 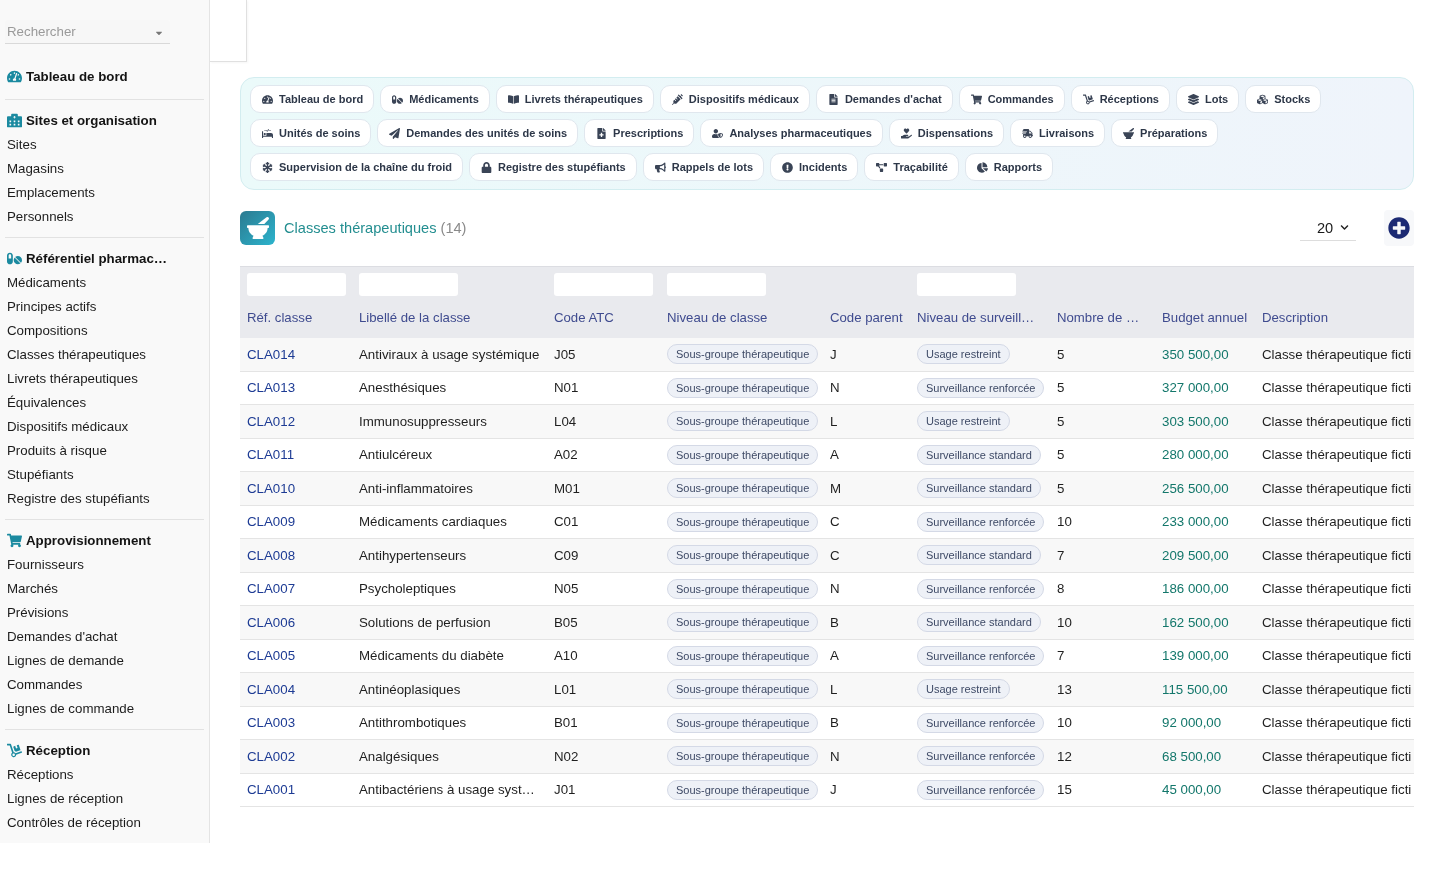 I want to click on table-cell: N01, so click(x=603, y=388).